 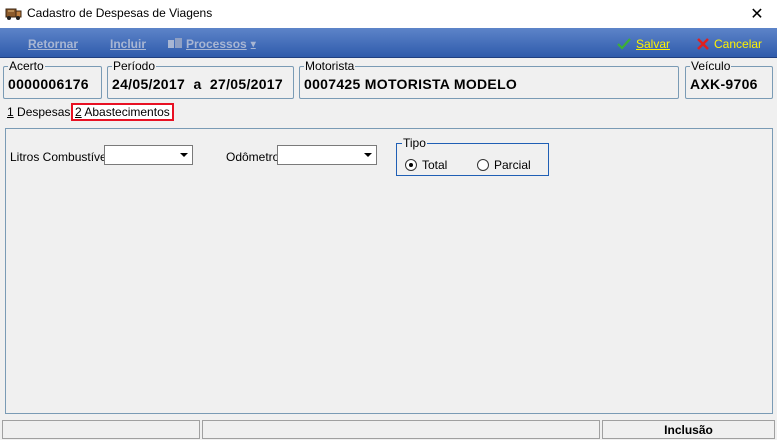 I want to click on odometro-select, so click(x=327, y=155).